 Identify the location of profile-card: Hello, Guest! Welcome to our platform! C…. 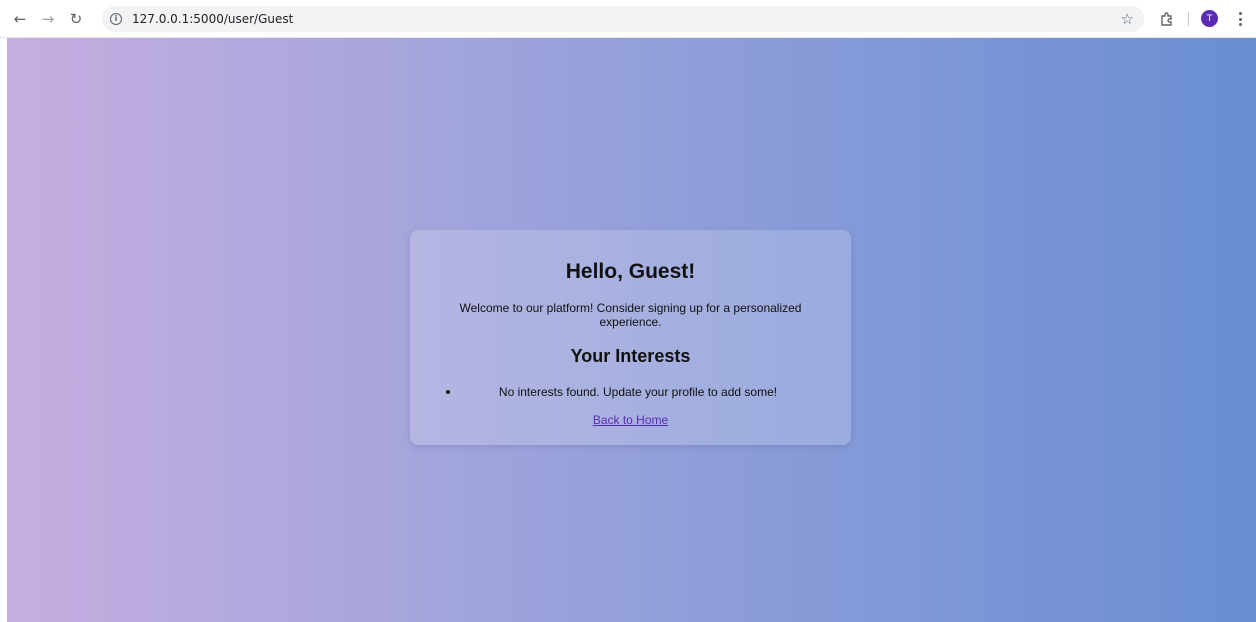
(630, 337).